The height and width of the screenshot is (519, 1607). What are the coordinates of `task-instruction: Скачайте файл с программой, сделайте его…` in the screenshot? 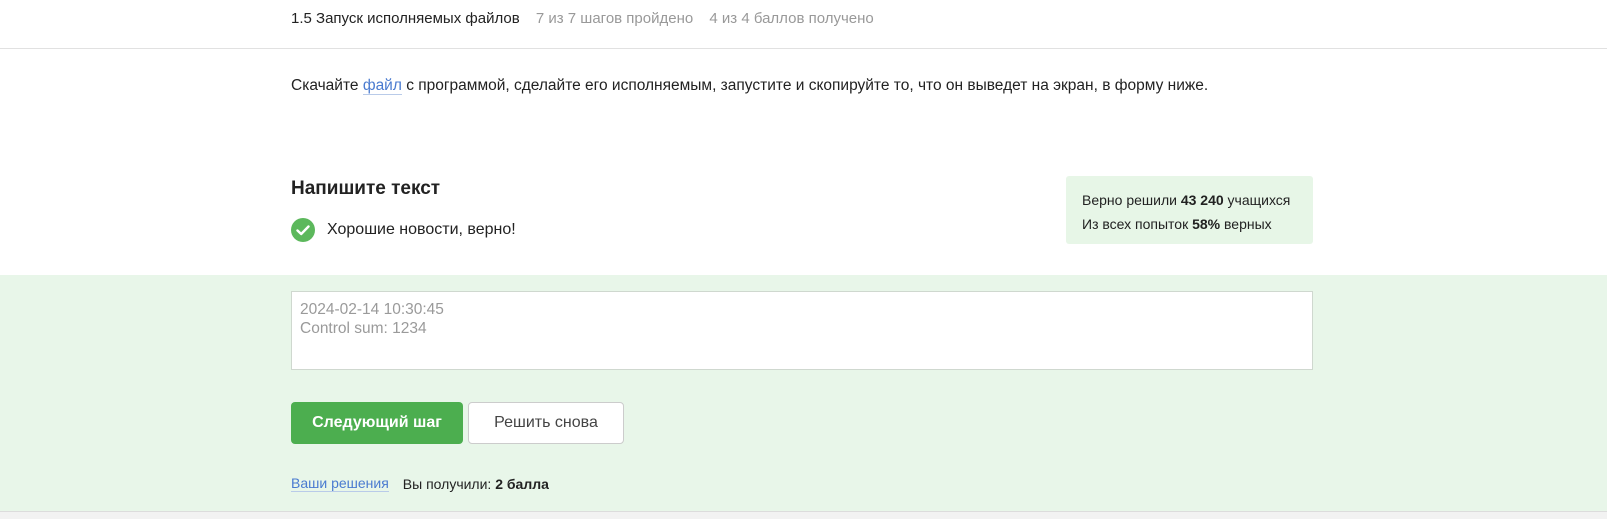 It's located at (749, 86).